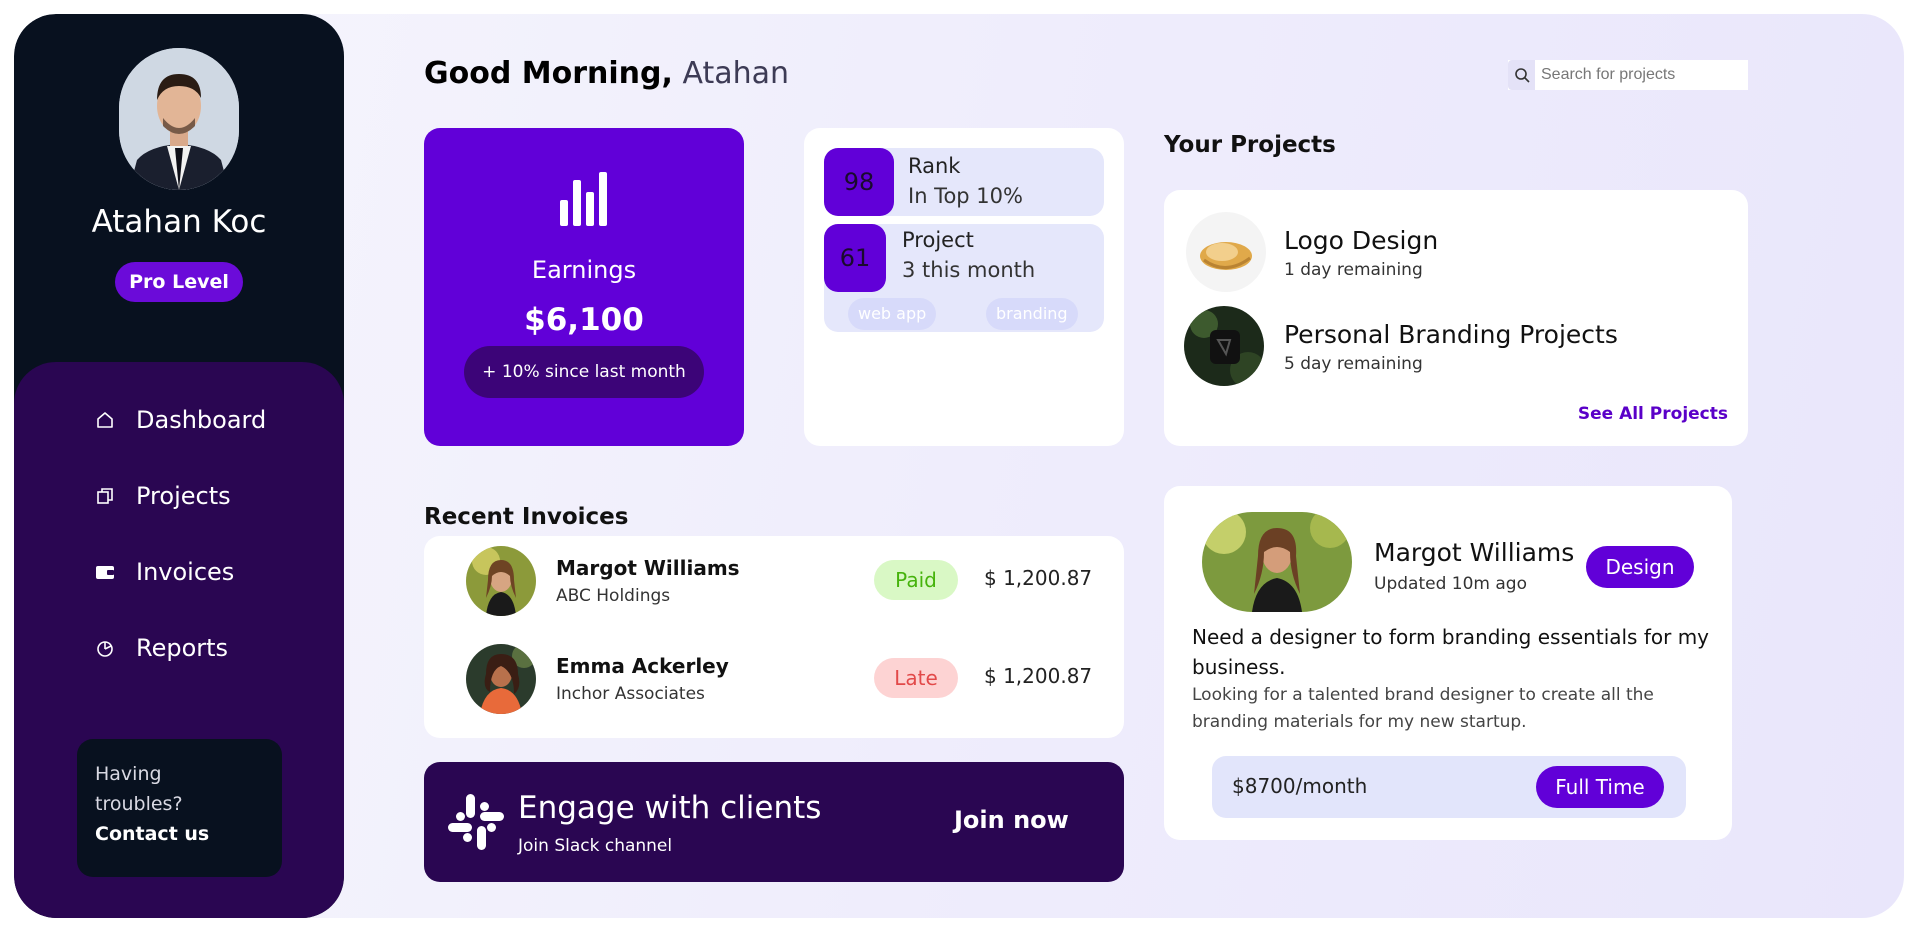 The width and height of the screenshot is (1912, 925). I want to click on earnings-change-badge: + 10% since last month, so click(584, 372).